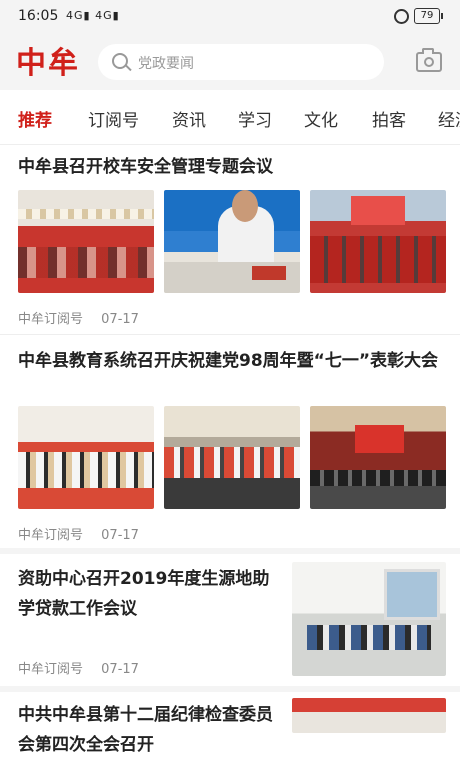  I want to click on divider, so click(230, 334).